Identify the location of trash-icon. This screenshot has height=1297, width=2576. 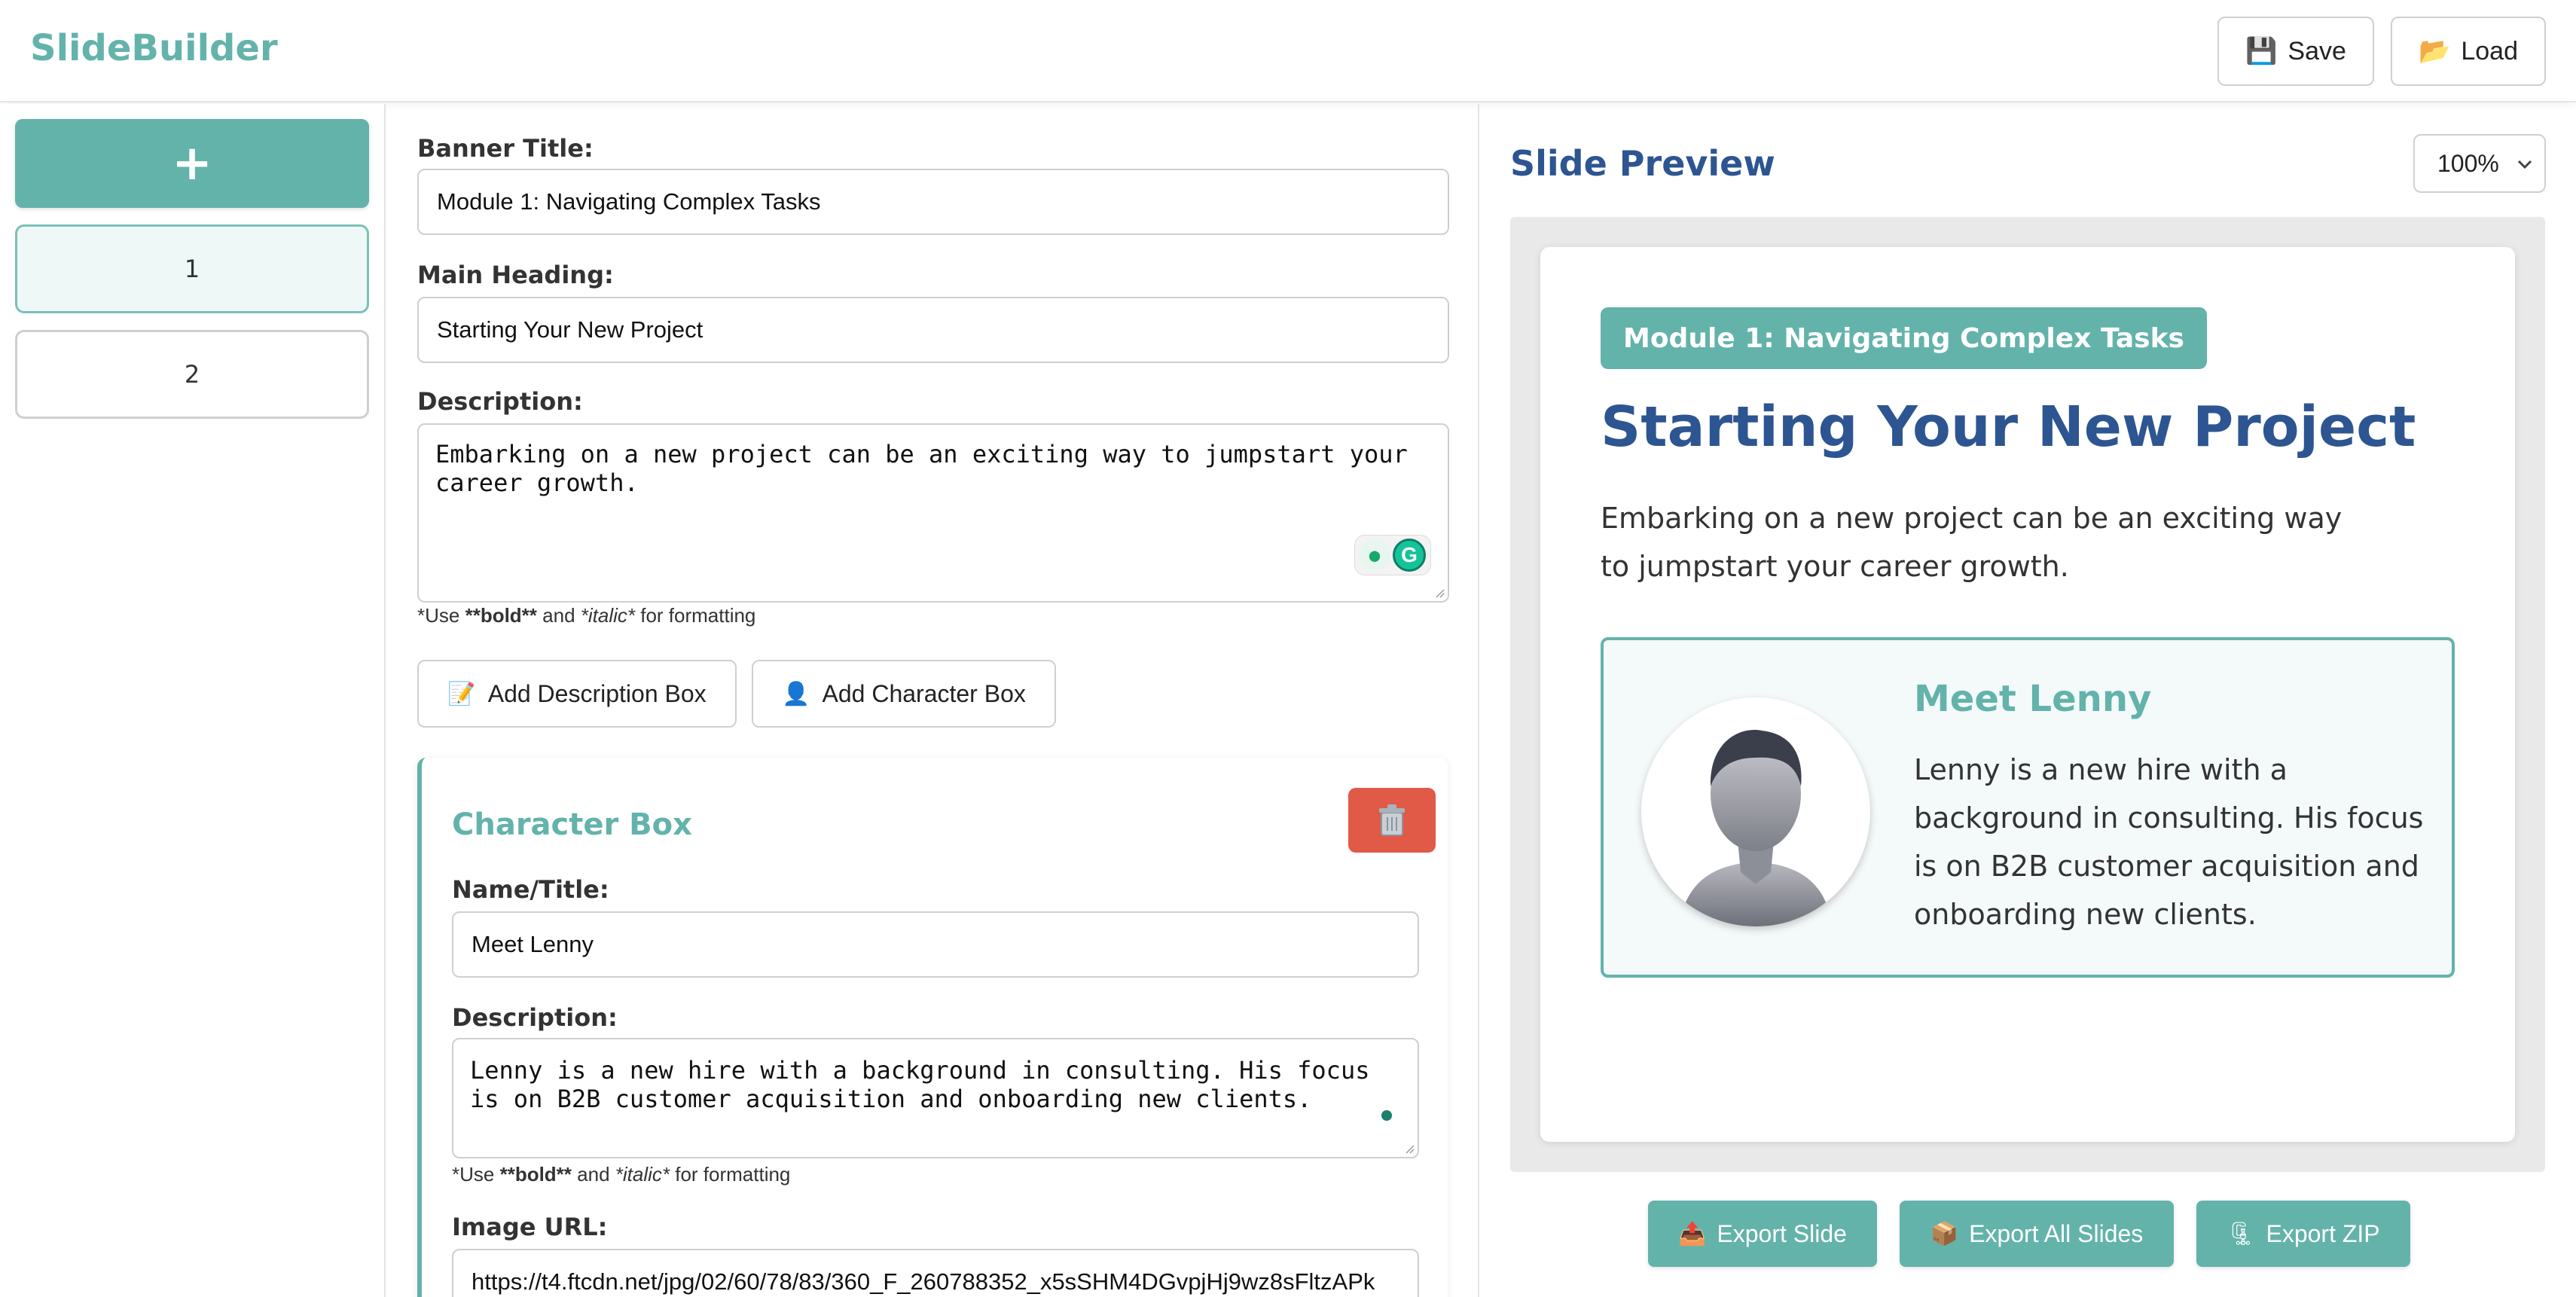
(1392, 820).